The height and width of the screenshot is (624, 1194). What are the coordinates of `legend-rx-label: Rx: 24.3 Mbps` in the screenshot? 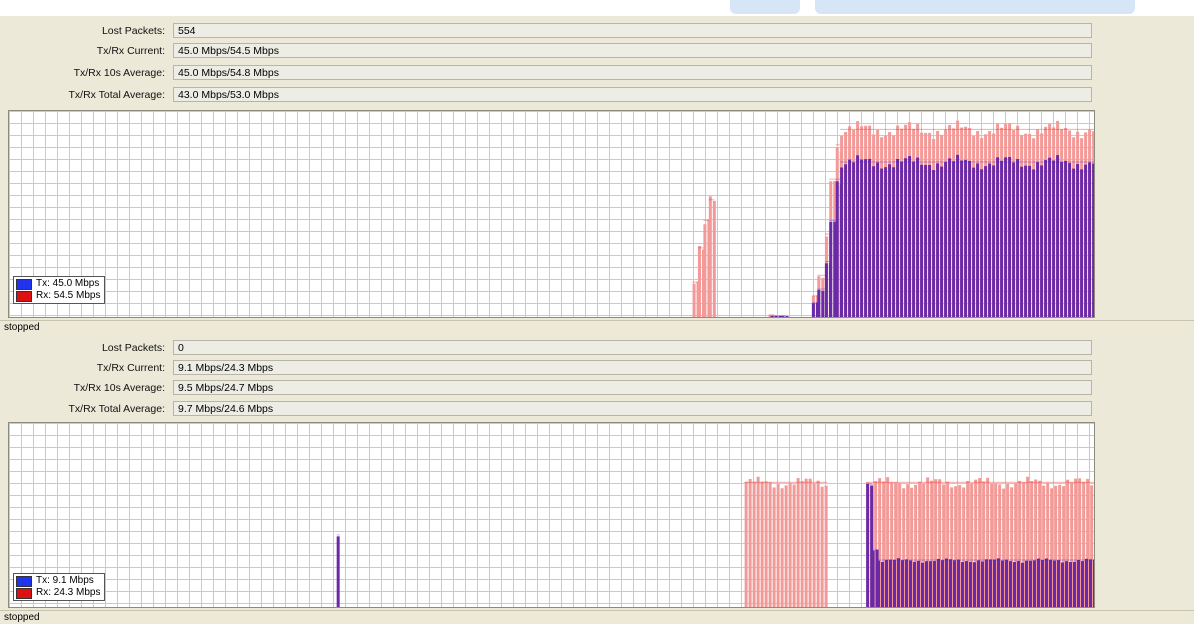 It's located at (68, 592).